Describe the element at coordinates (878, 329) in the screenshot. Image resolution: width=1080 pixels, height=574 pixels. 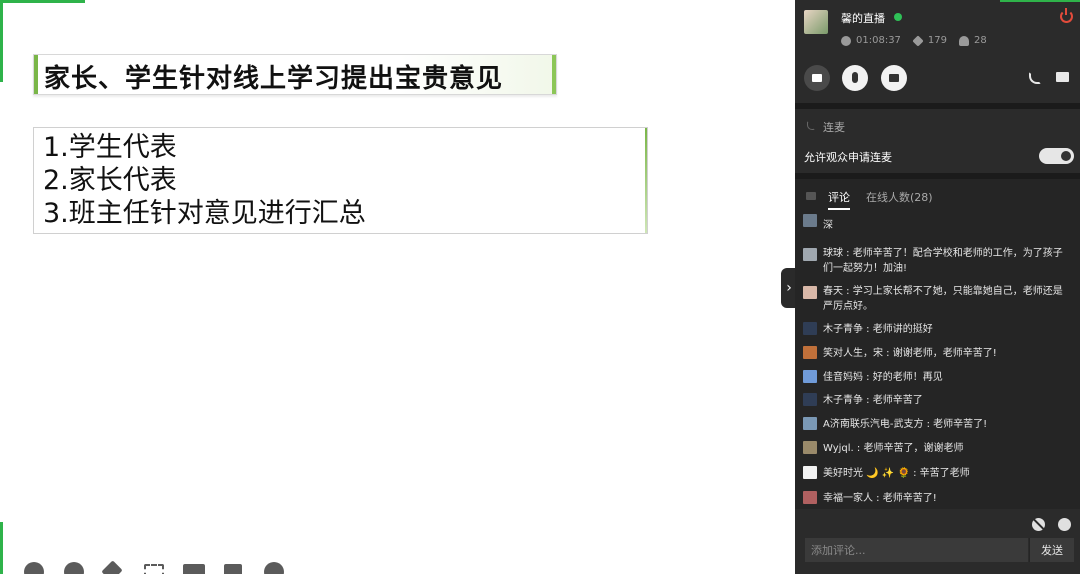
I see `comment-text: 木子青争 : 老师讲的挺好` at that location.